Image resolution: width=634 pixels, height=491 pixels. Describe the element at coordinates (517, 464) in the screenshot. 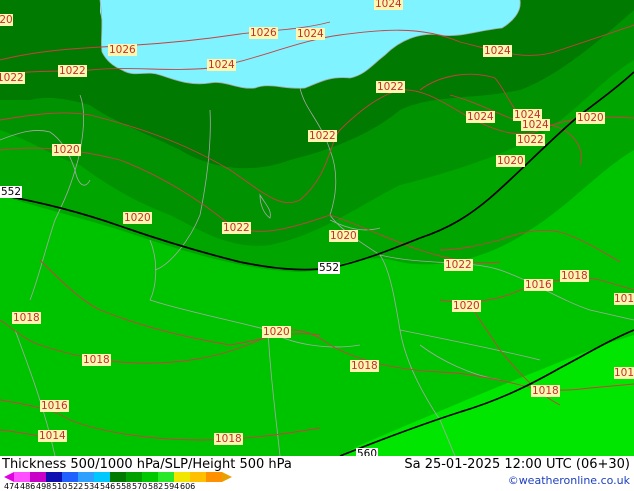

I see `valid-datetime: Sa 25-01-2025 12:00 UTC (06+30)` at that location.